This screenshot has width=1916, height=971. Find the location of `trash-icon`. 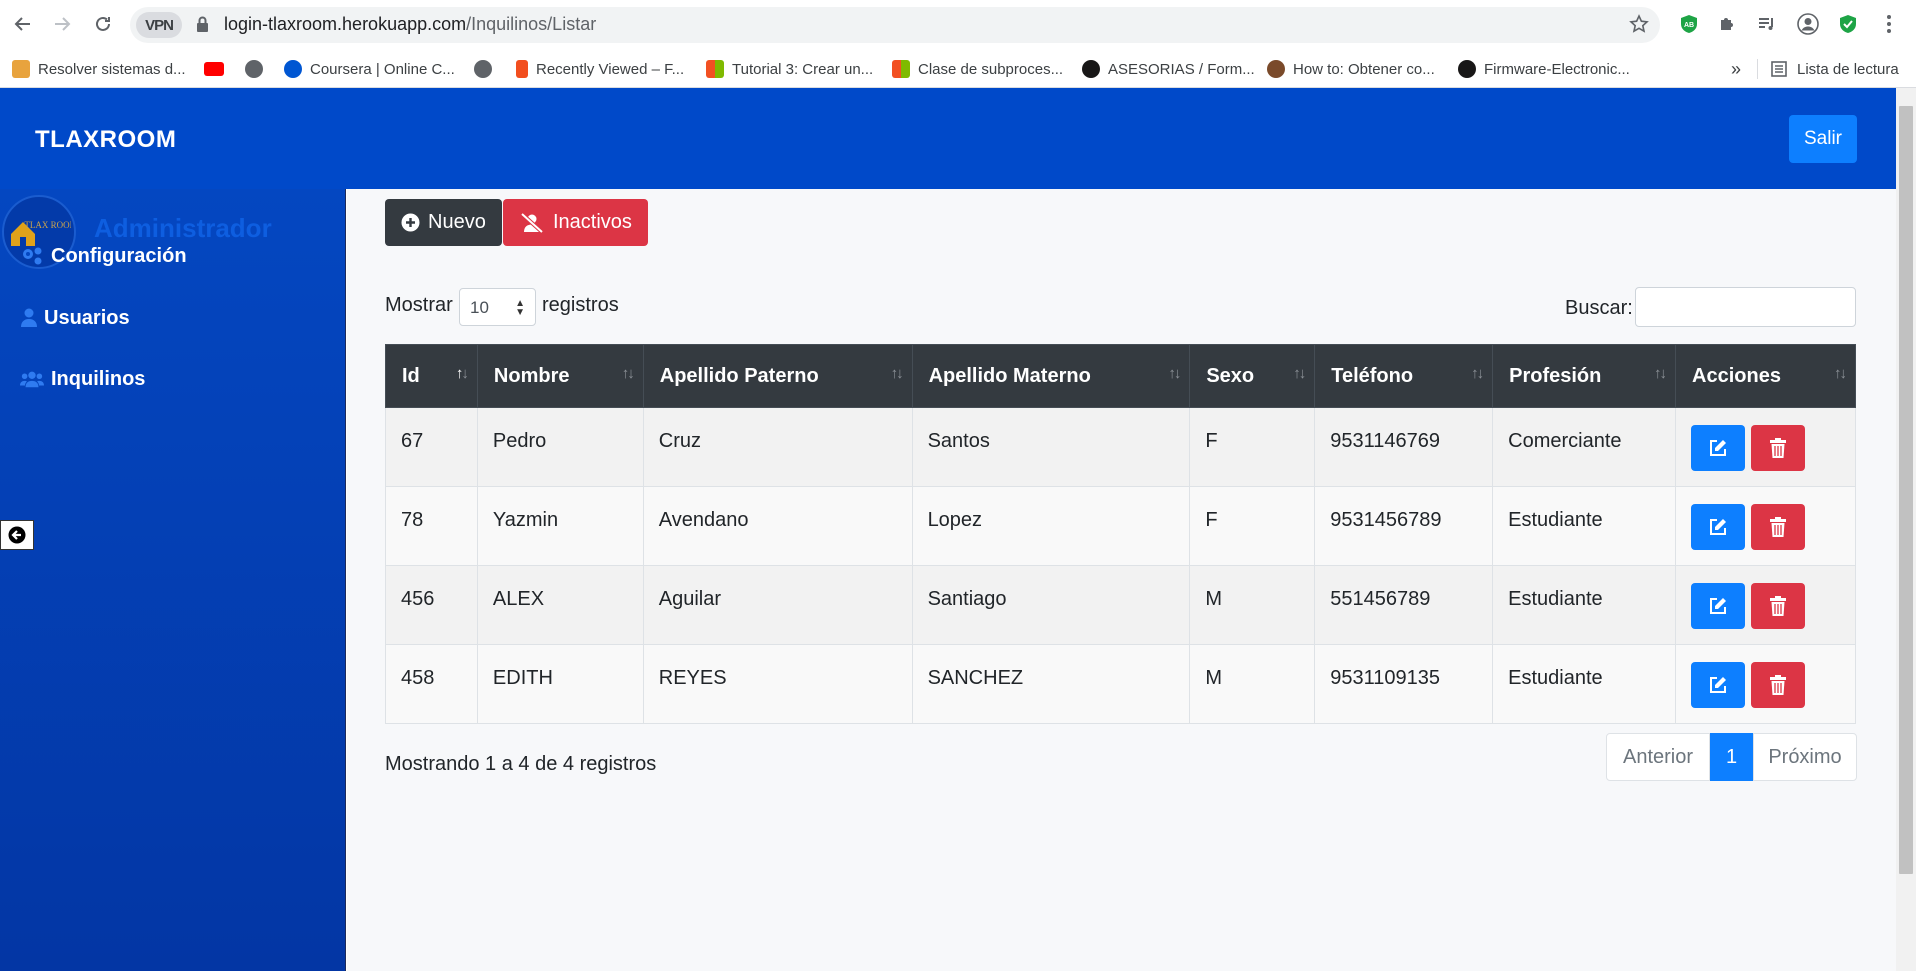

trash-icon is located at coordinates (1778, 606).